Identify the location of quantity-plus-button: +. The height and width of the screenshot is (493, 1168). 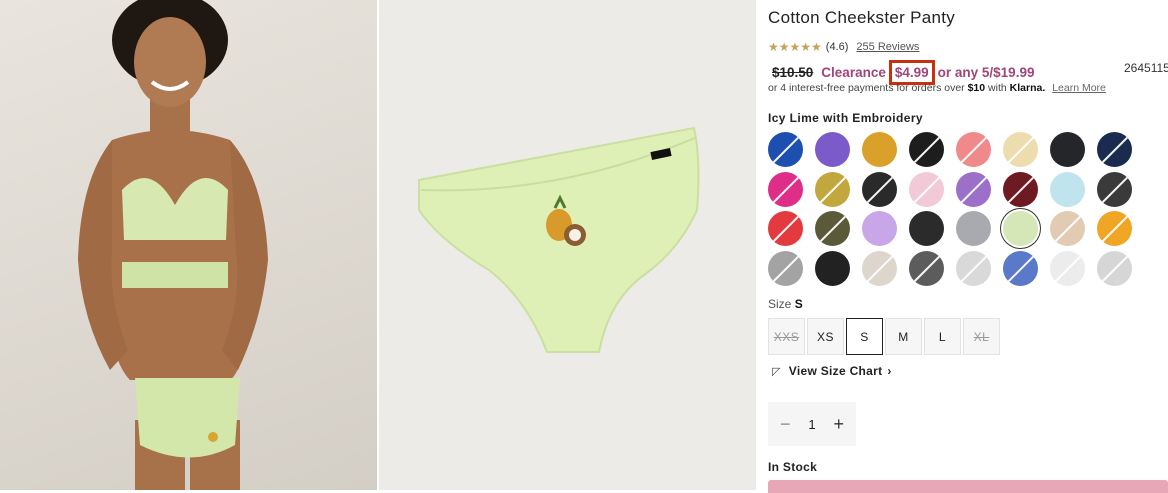
(838, 424).